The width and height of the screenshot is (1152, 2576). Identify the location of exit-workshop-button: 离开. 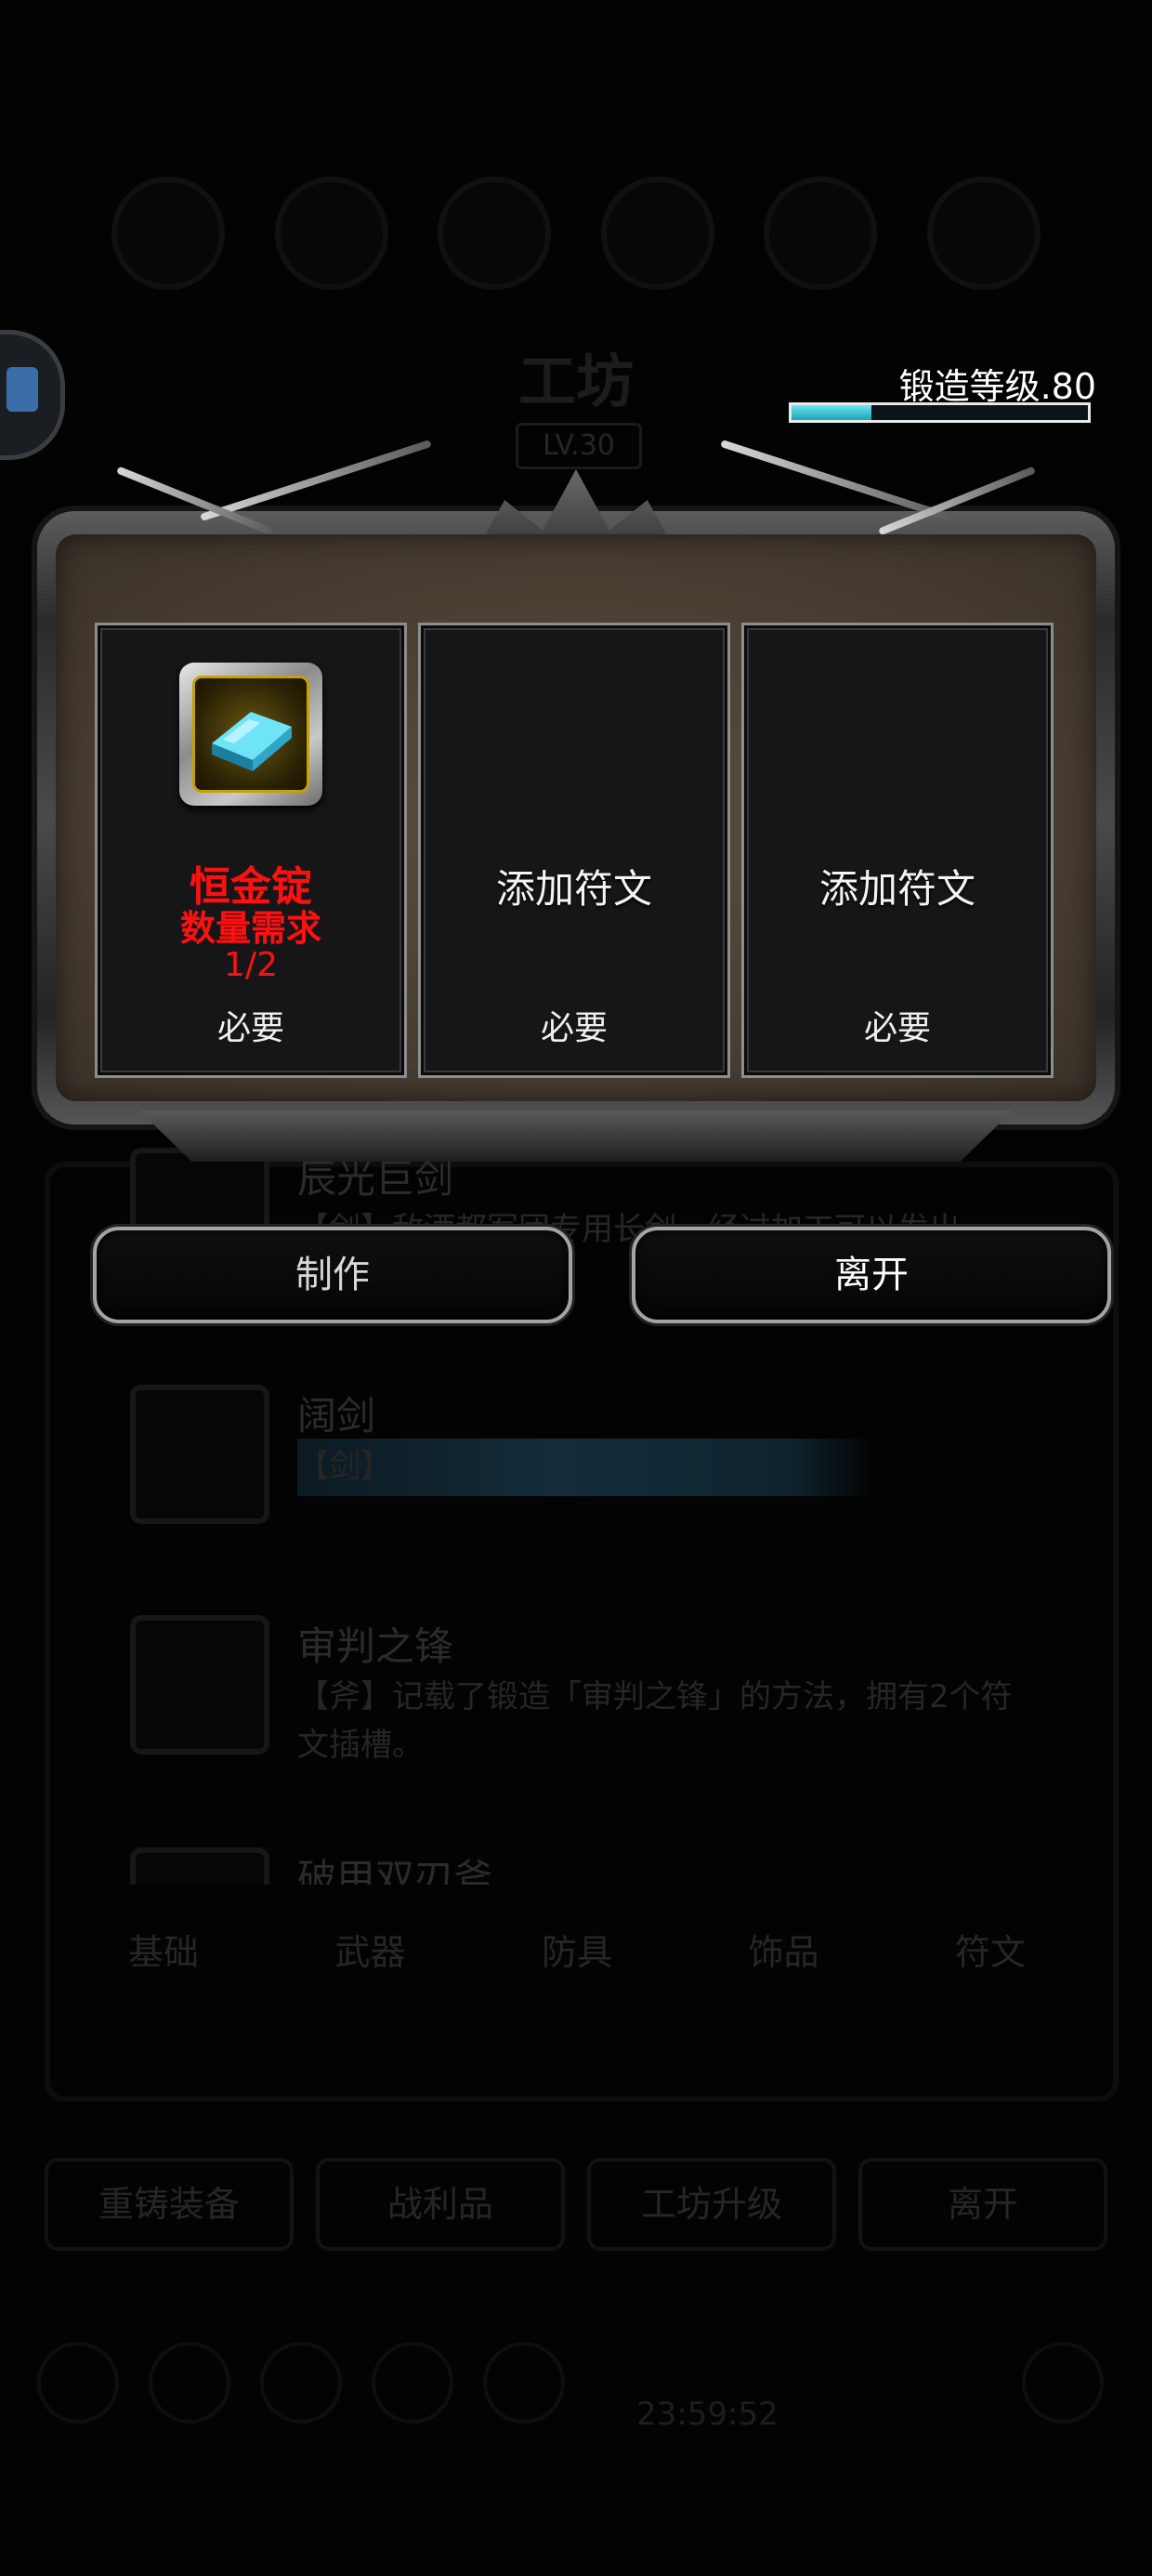
(982, 2204).